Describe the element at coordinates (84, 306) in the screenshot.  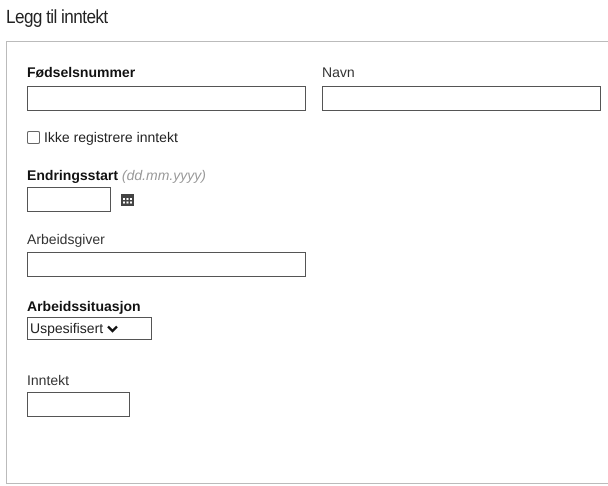
I see `field-label: Arbeidssituasjon` at that location.